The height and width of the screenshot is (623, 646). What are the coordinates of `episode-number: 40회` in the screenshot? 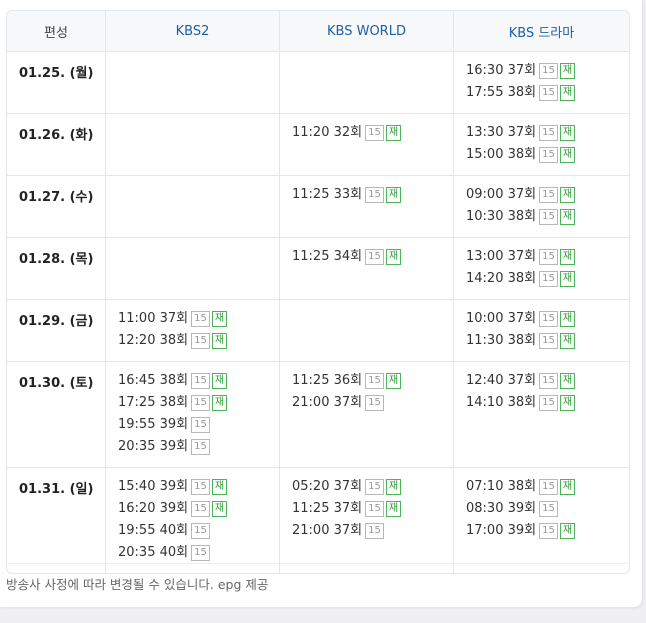 It's located at (174, 552).